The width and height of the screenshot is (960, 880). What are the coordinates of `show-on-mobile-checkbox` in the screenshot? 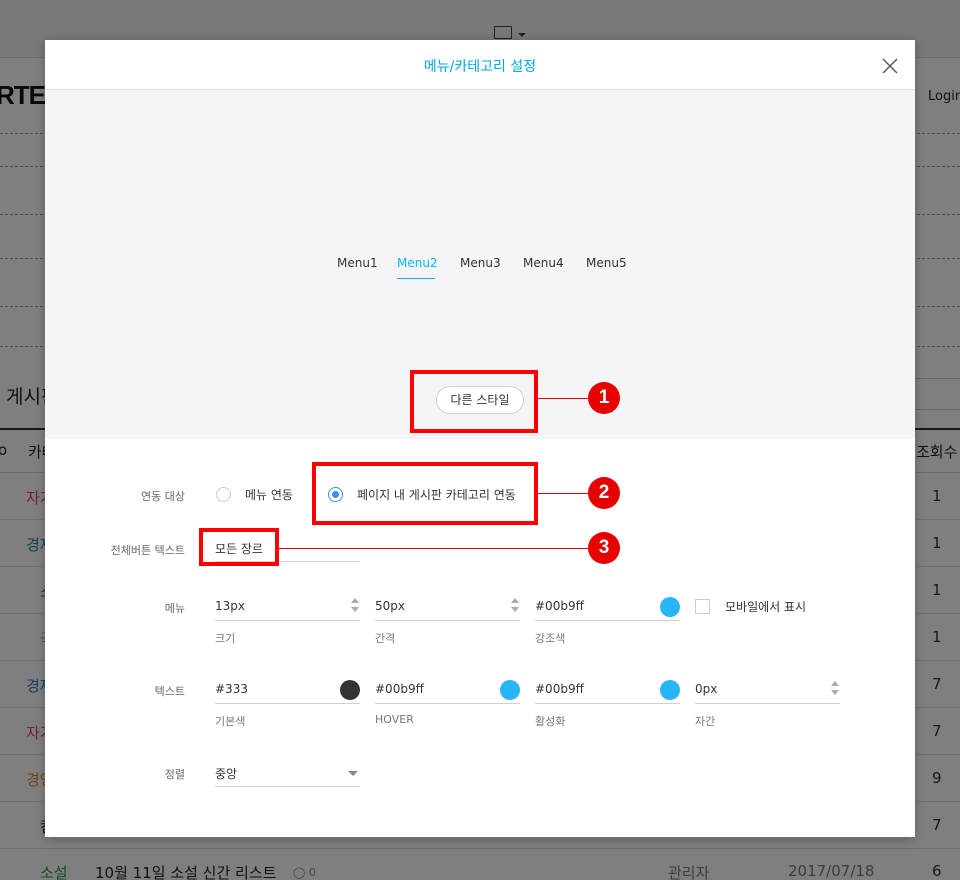 It's located at (702, 606).